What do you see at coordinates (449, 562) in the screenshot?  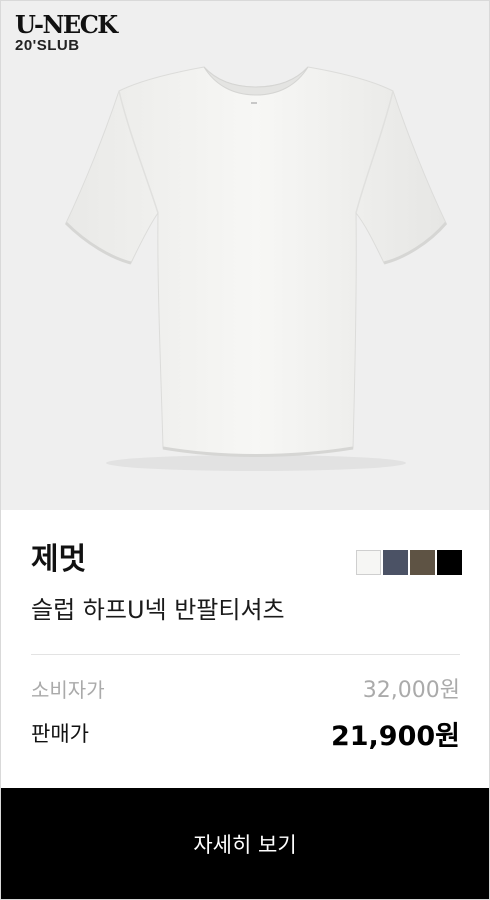 I see `color-swatch-black` at bounding box center [449, 562].